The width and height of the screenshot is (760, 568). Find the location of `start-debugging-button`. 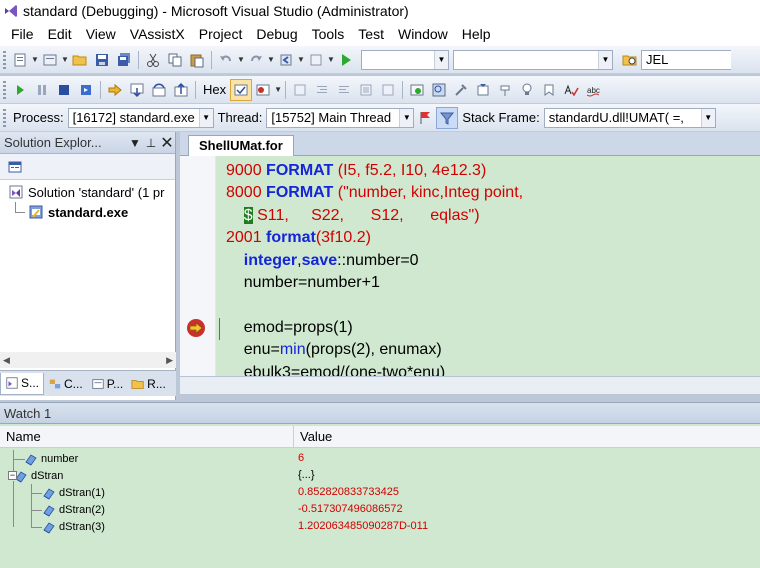

start-debugging-button is located at coordinates (346, 60).